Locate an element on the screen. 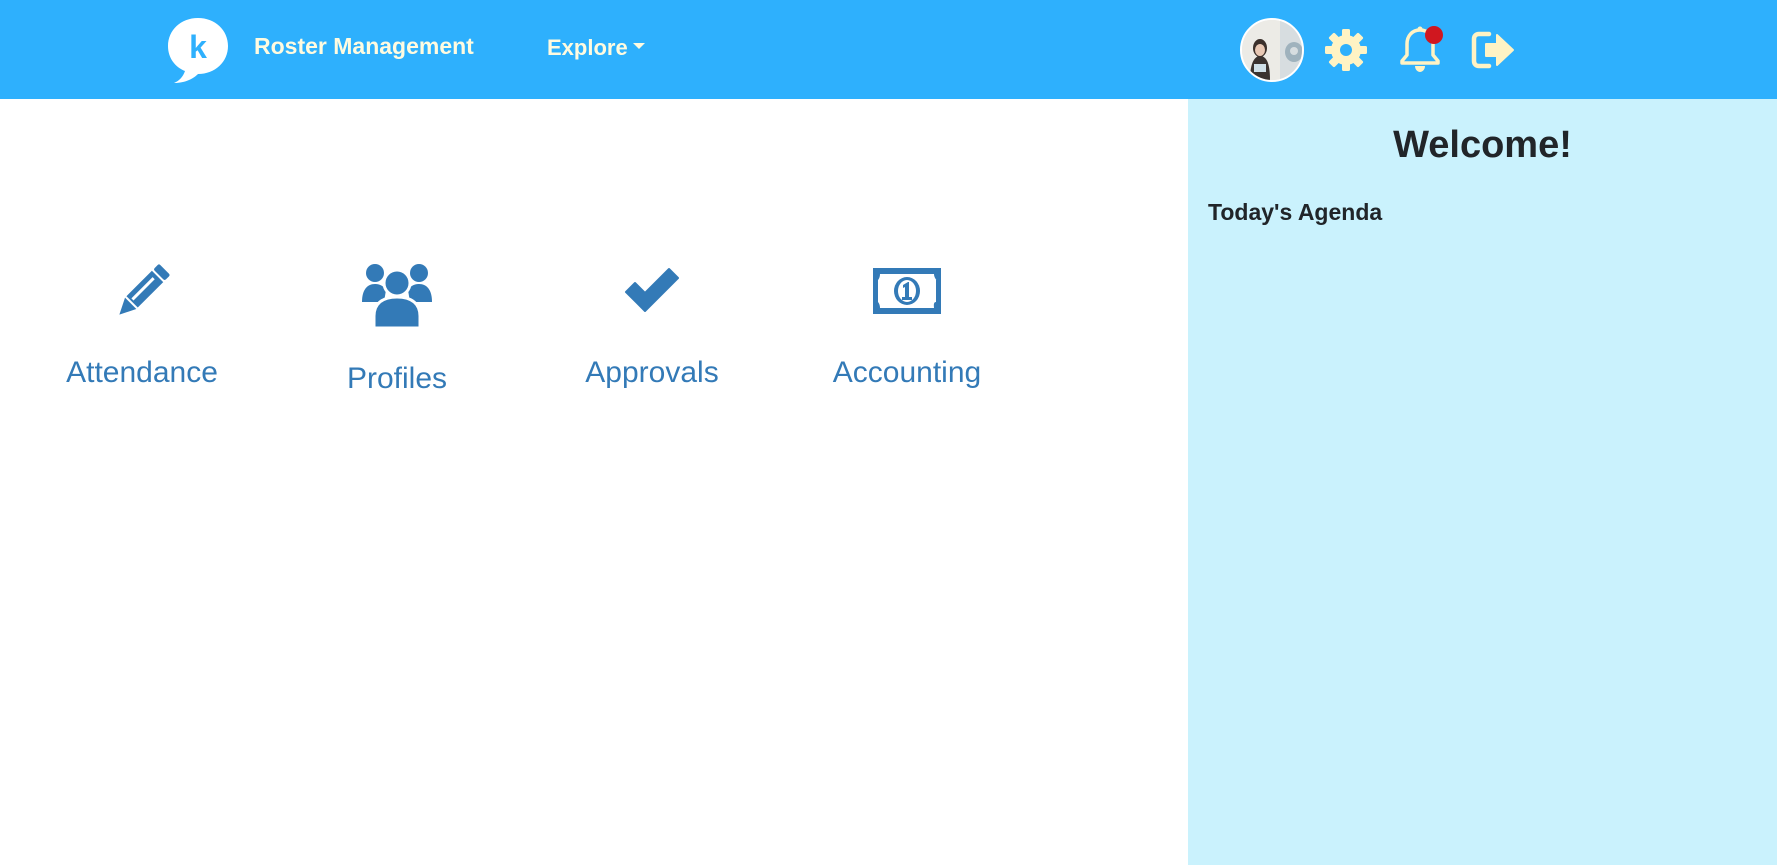 The height and width of the screenshot is (865, 1777). logo-letter: k is located at coordinates (198, 47).